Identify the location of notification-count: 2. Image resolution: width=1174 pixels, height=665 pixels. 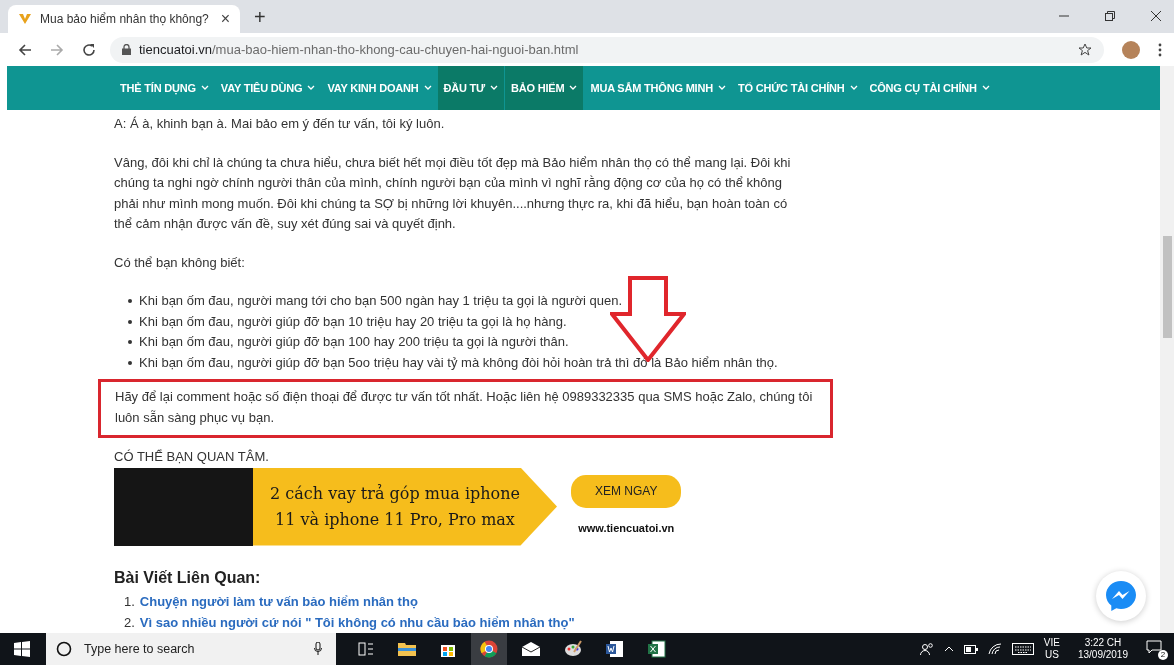
(1163, 655).